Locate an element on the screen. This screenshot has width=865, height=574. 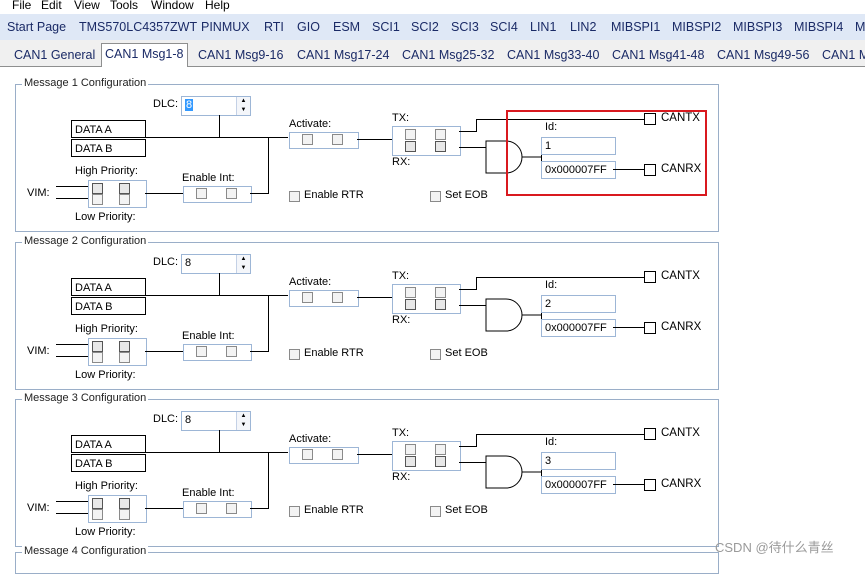
menu-edit: Edit is located at coordinates (51, 6).